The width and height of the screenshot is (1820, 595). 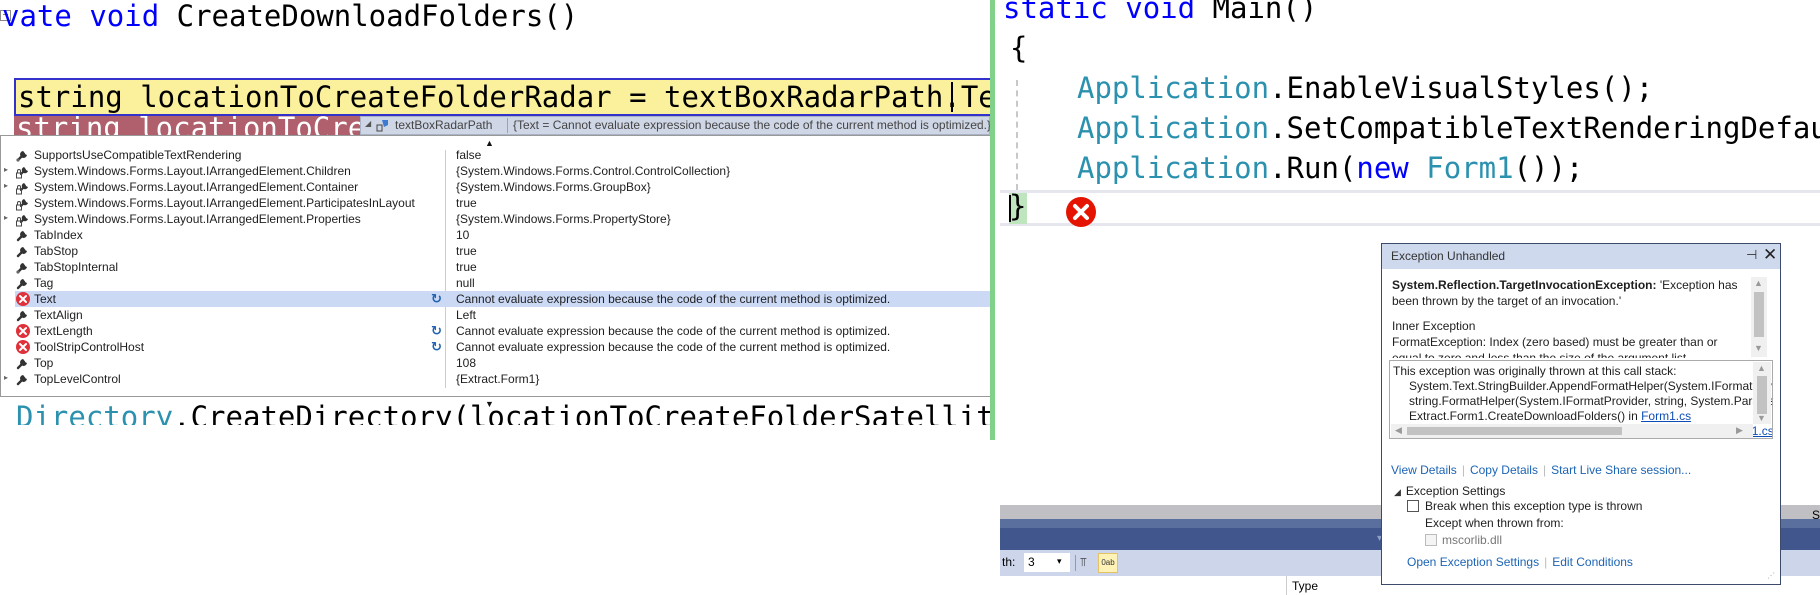 I want to click on call-end: ());, so click(x=1548, y=168).